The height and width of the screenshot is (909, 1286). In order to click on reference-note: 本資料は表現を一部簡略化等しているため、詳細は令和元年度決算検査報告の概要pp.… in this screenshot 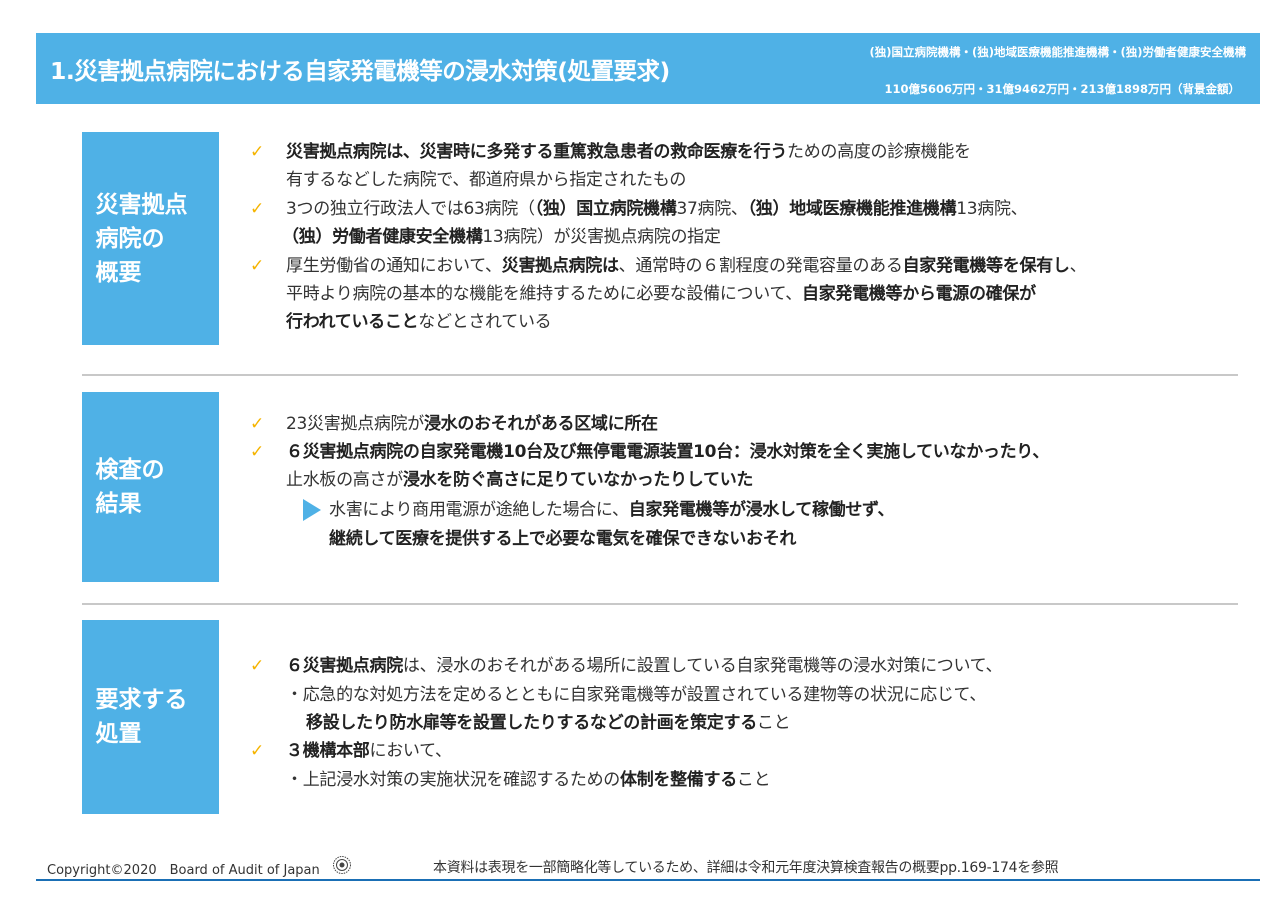, I will do `click(746, 868)`.